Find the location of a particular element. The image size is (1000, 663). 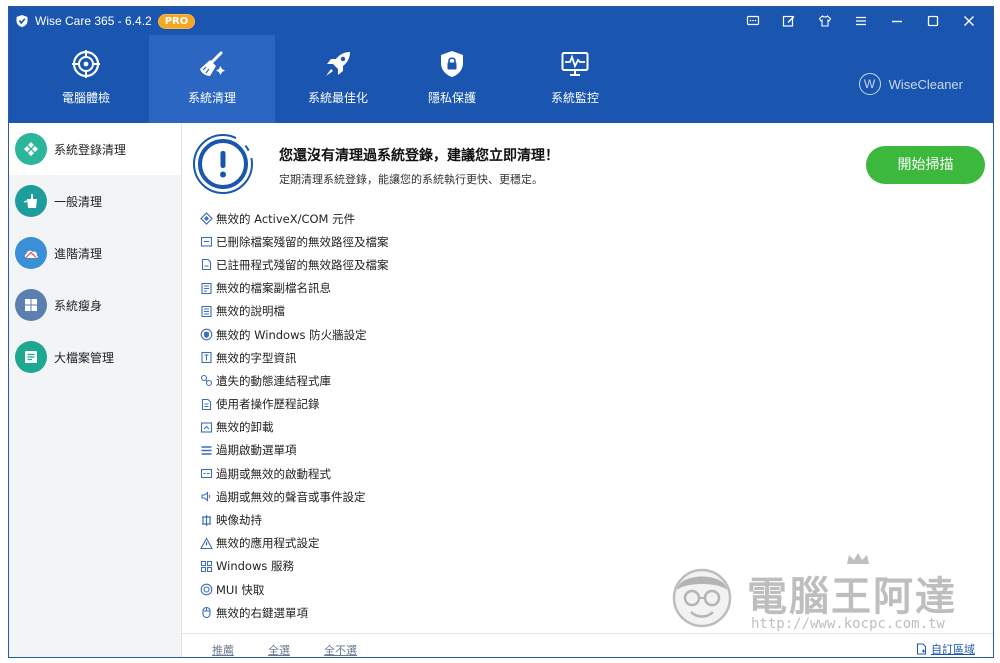

file-icon is located at coordinates (31, 357).